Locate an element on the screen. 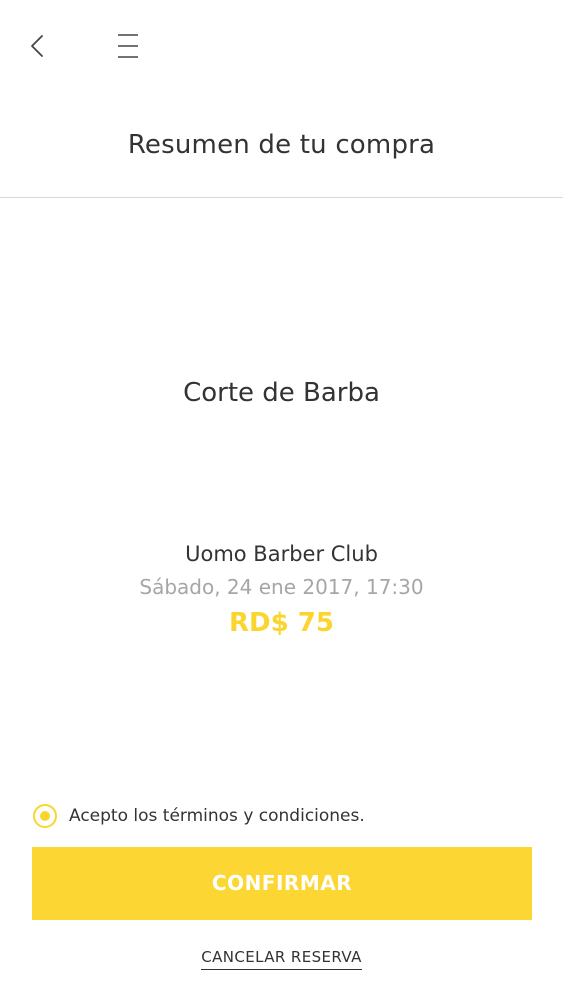  page-title: Resumen de tu compra is located at coordinates (281, 145).